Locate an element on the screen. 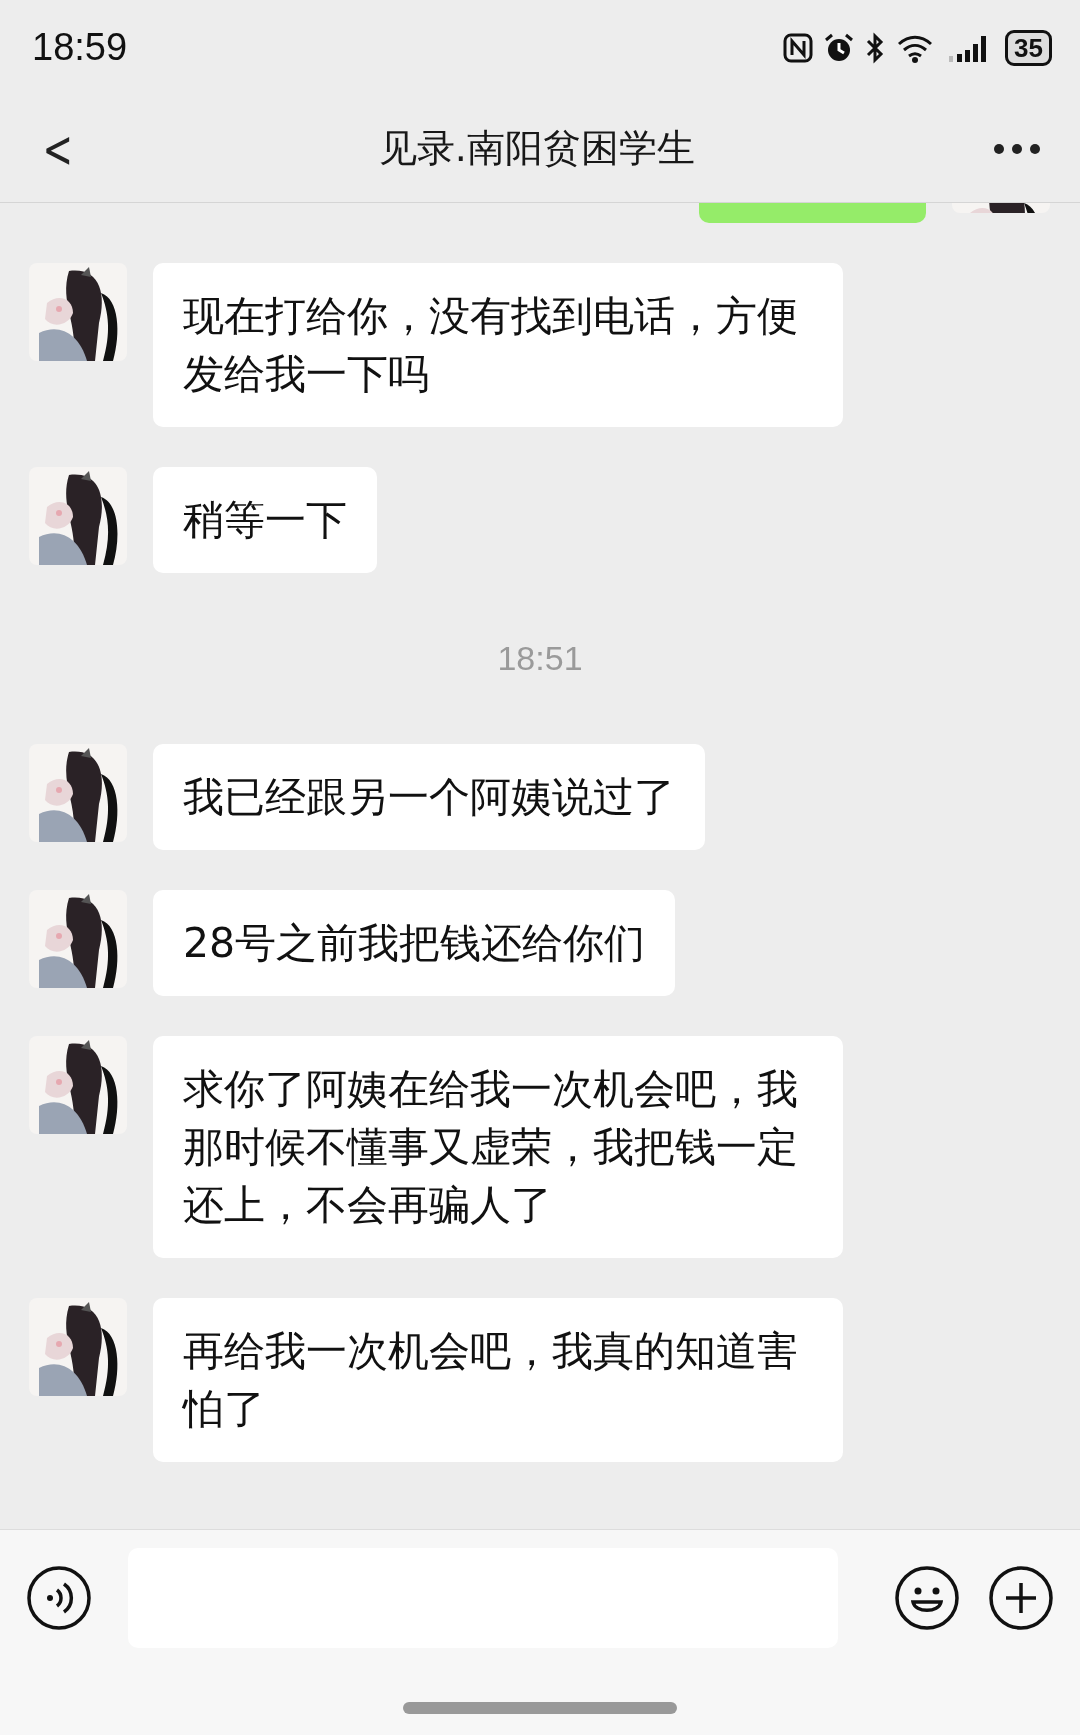 This screenshot has height=1735, width=1080. voice-icon is located at coordinates (59, 1598).